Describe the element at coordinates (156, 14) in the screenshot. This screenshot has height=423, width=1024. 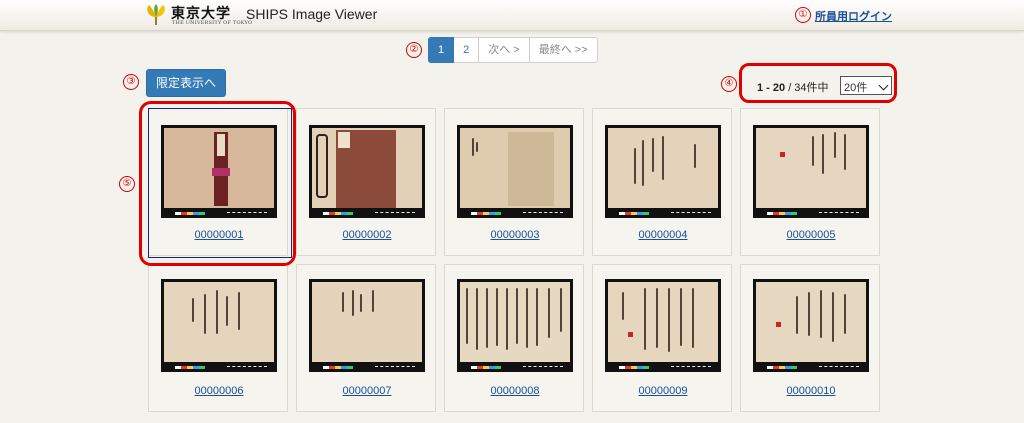
I see `ginkgo-logo-icon` at that location.